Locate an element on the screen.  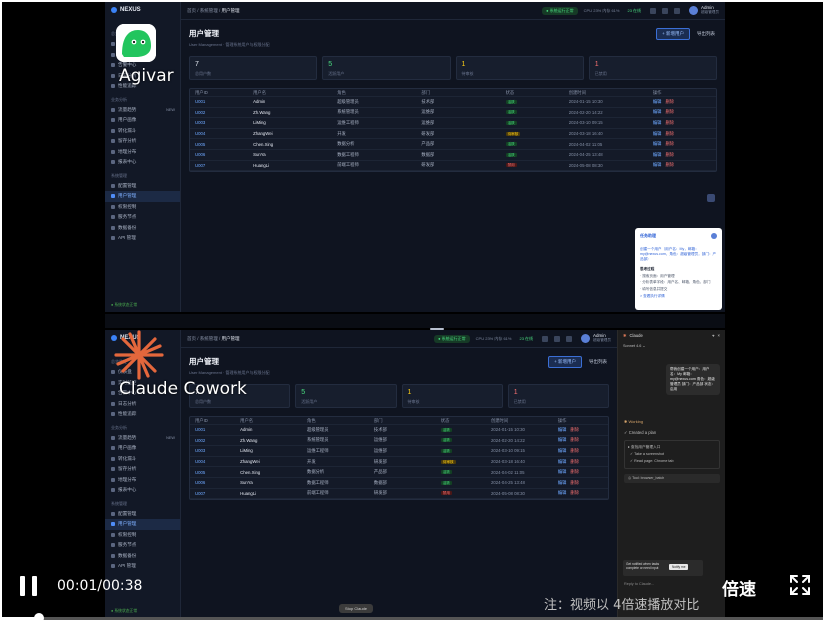
tool-call-text: Tool: browser_batch is located at coordinates (648, 478).